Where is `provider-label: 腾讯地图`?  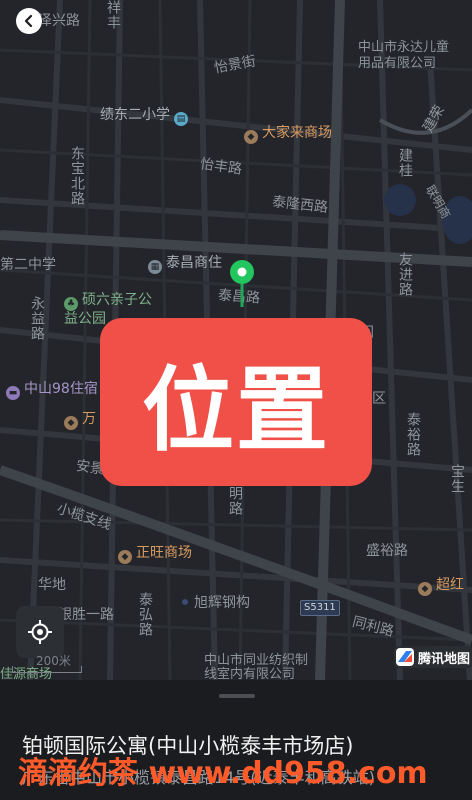 provider-label: 腾讯地图 is located at coordinates (443, 659).